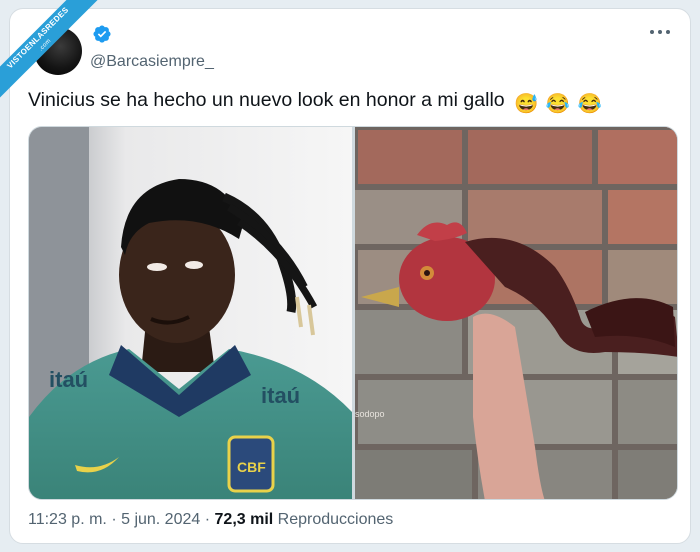 This screenshot has width=700, height=552. What do you see at coordinates (67, 519) in the screenshot?
I see `tweet-time: 11:23 p. m.` at bounding box center [67, 519].